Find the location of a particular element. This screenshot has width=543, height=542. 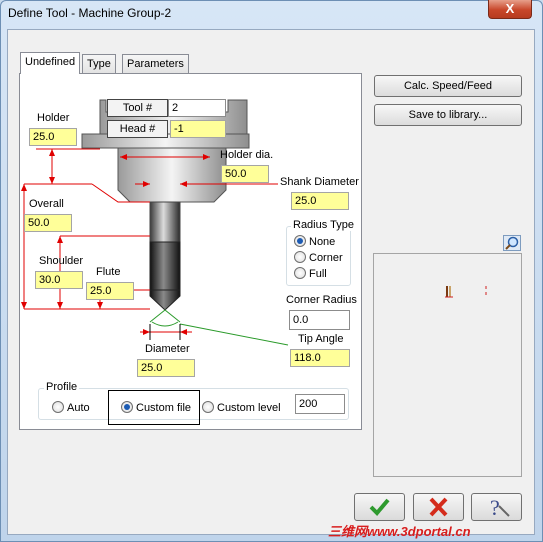

corner-radius-label: Corner Radius is located at coordinates (321, 300).